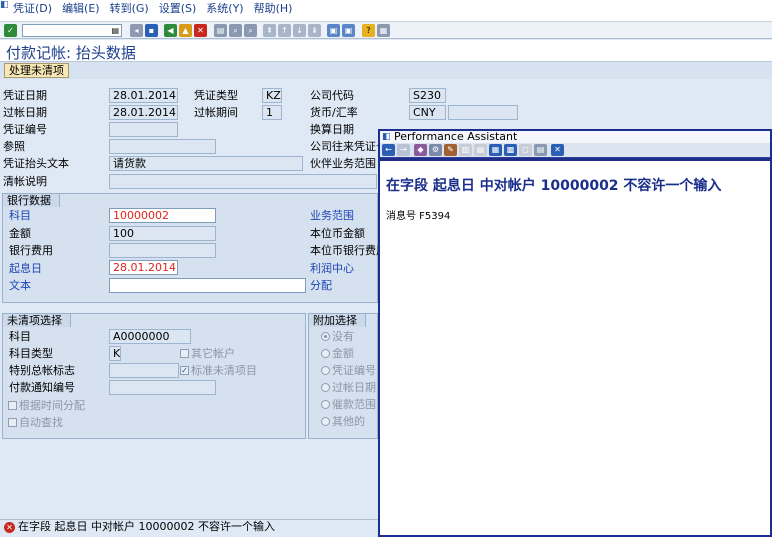  What do you see at coordinates (325, 421) in the screenshot?
I see `radio-others` at bounding box center [325, 421].